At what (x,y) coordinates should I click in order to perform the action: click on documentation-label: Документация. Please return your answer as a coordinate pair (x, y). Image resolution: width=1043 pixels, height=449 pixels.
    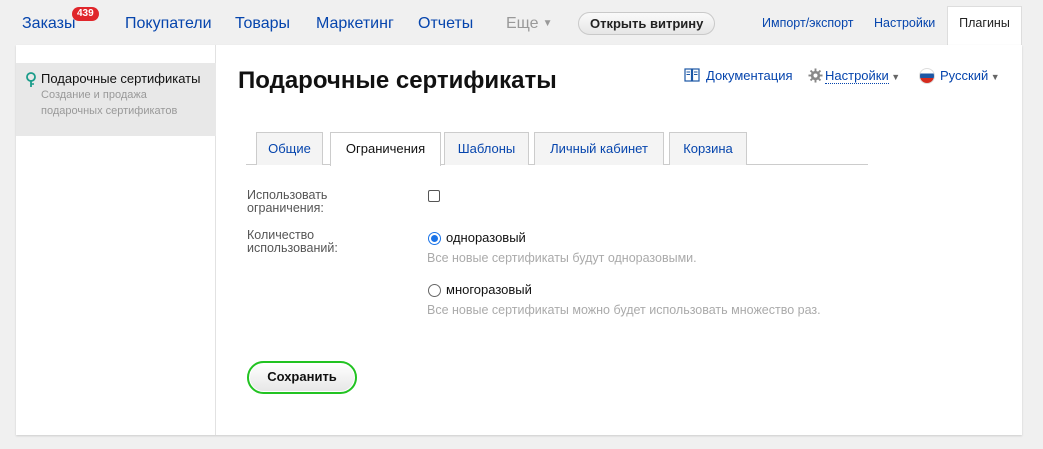
    Looking at the image, I should click on (749, 75).